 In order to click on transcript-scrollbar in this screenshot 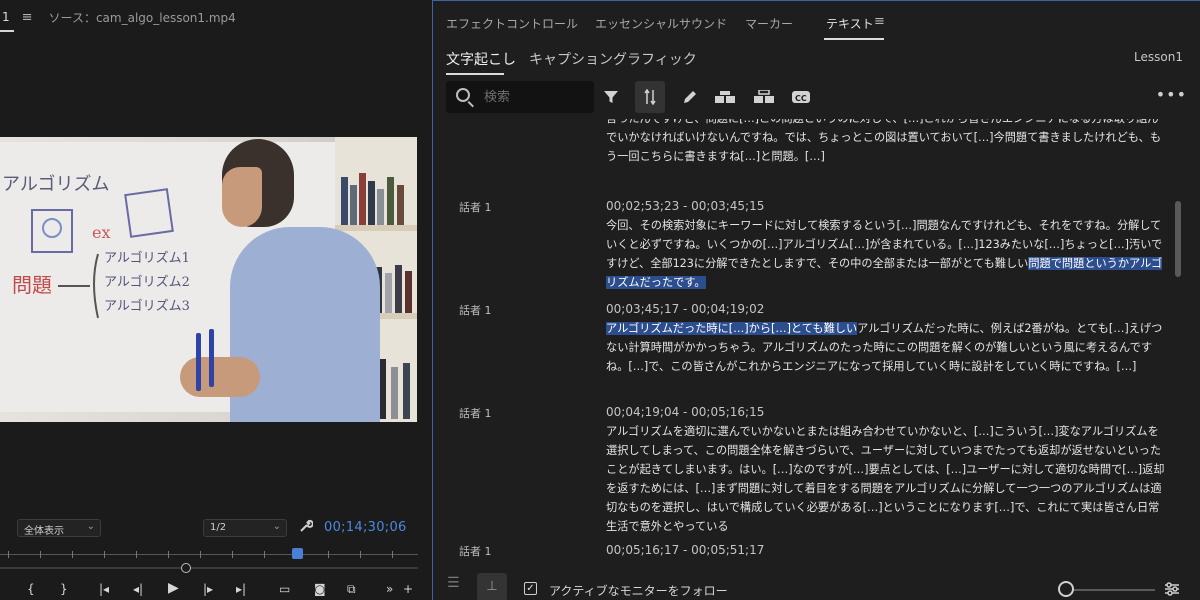, I will do `click(1178, 239)`.